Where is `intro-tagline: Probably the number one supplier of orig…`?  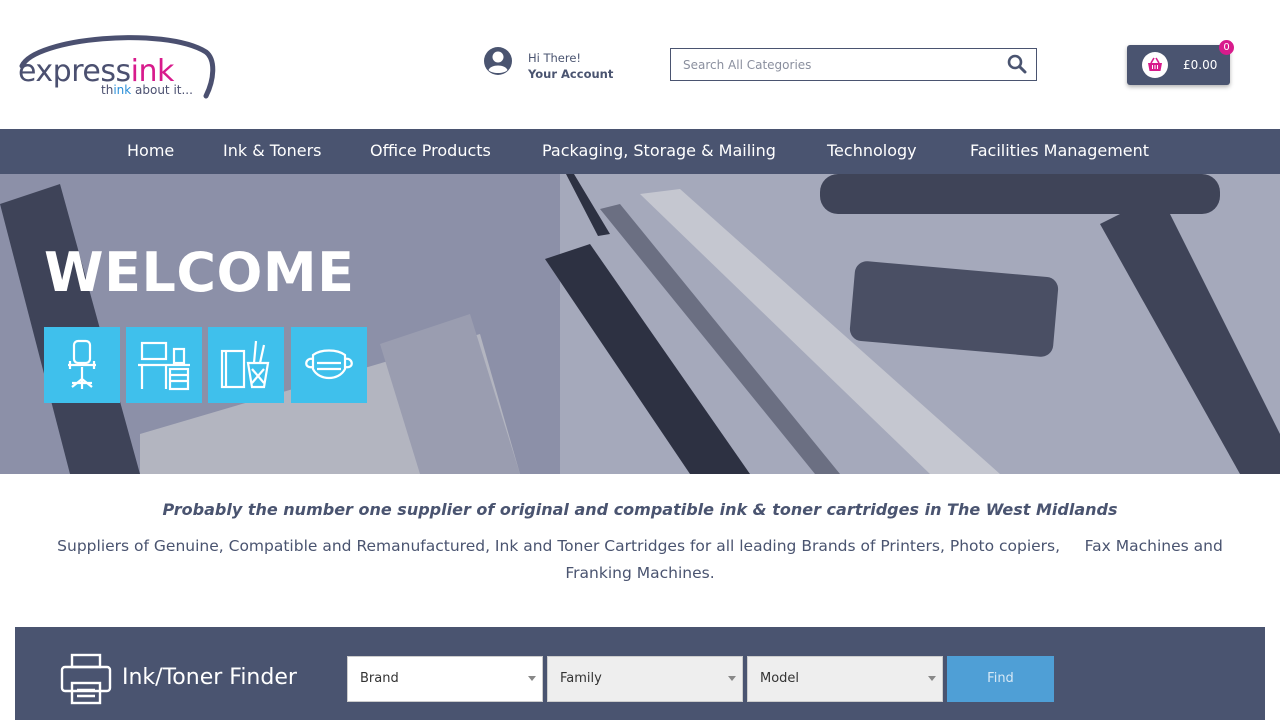 intro-tagline: Probably the number one supplier of orig… is located at coordinates (640, 509).